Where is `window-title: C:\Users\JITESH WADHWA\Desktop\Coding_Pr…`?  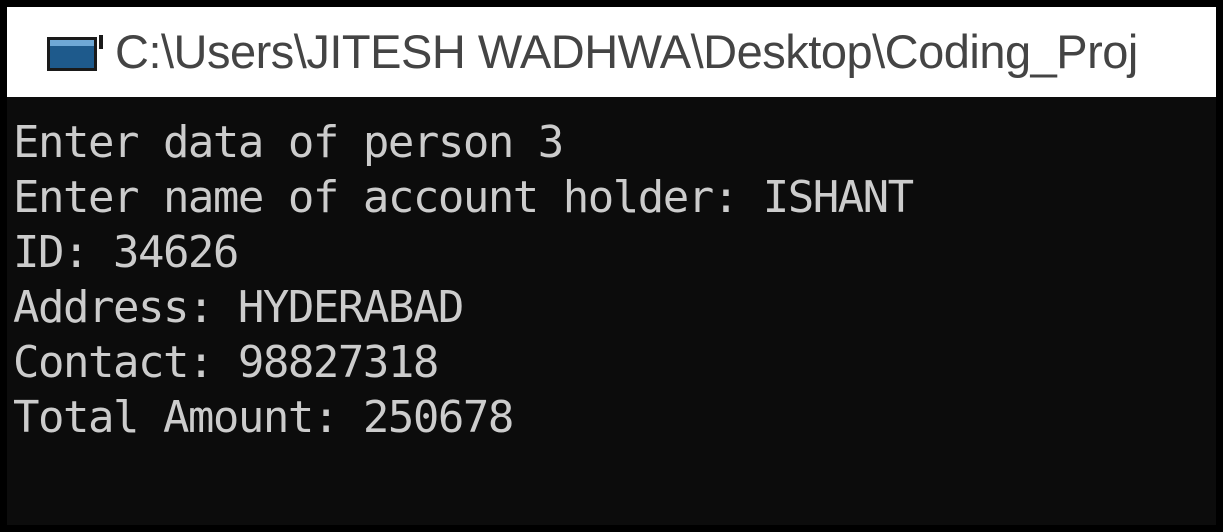
window-title: C:\Users\JITESH WADHWA\Desktop\Coding_Pr… is located at coordinates (626, 51).